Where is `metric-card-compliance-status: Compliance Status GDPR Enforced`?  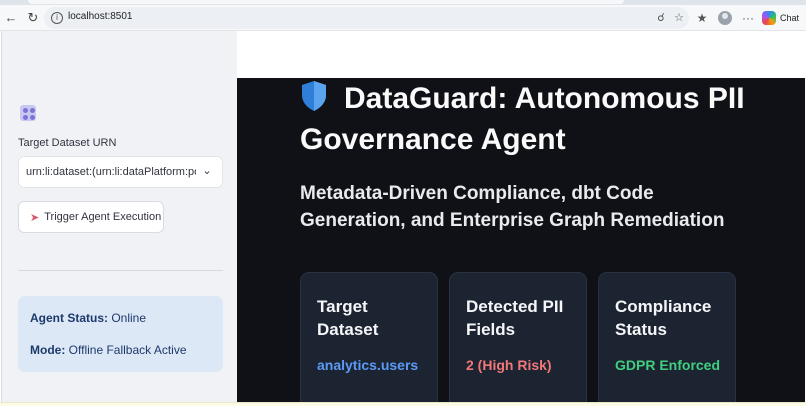
metric-card-compliance-status: Compliance Status GDPR Enforced is located at coordinates (667, 337).